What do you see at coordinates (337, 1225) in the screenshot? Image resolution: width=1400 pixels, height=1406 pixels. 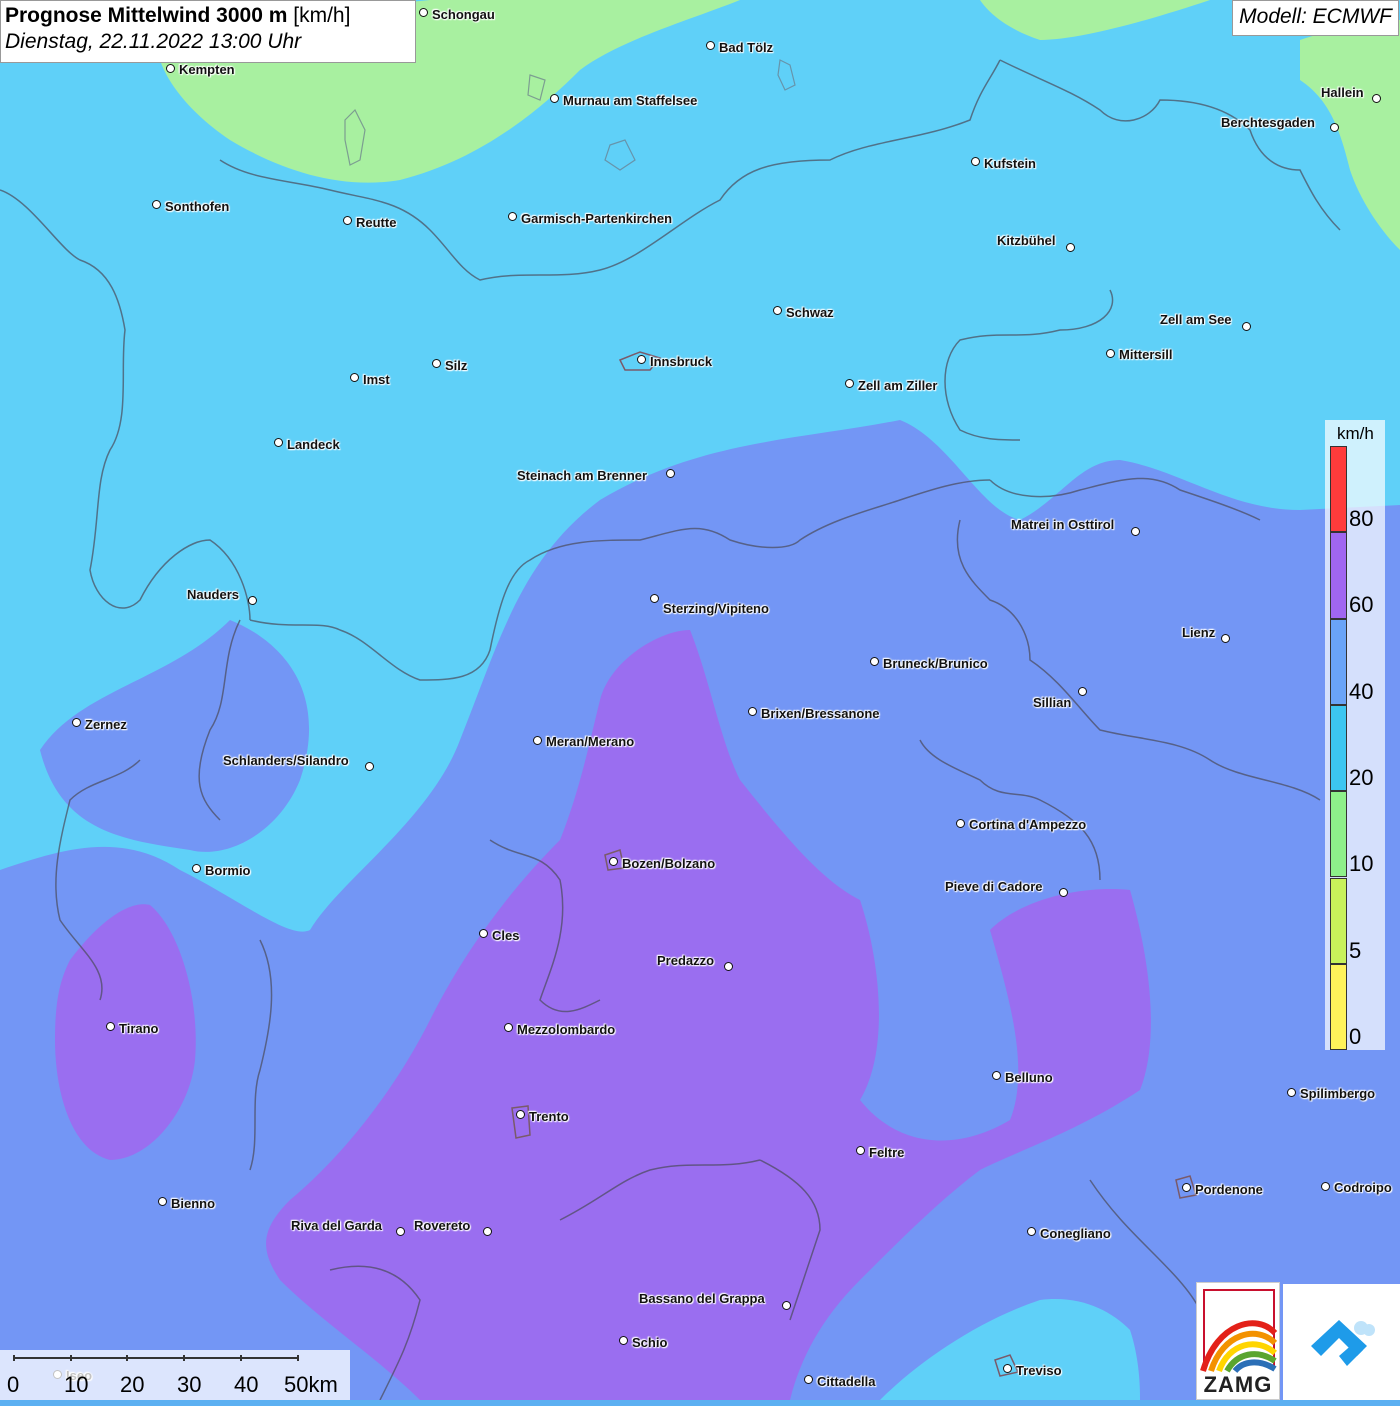 I see `city-label: Riva del Garda` at bounding box center [337, 1225].